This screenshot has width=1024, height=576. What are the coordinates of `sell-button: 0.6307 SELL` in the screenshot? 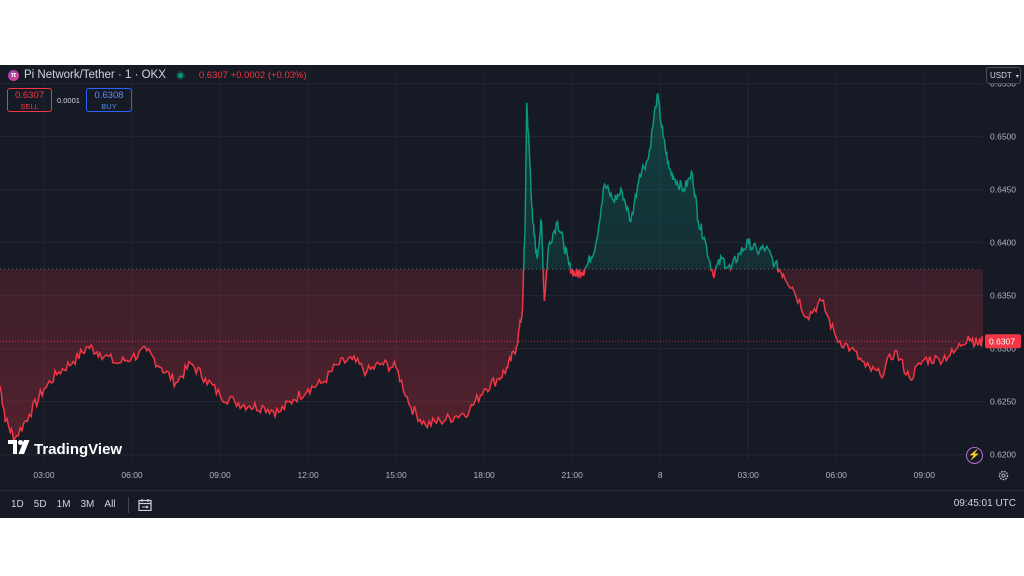 It's located at (29, 100).